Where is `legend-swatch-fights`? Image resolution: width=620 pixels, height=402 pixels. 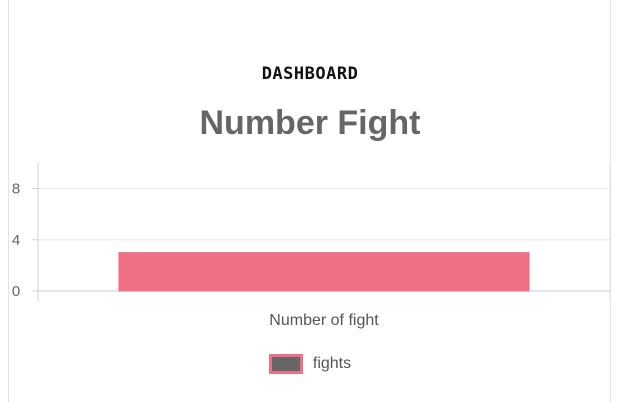
legend-swatch-fights is located at coordinates (285, 364).